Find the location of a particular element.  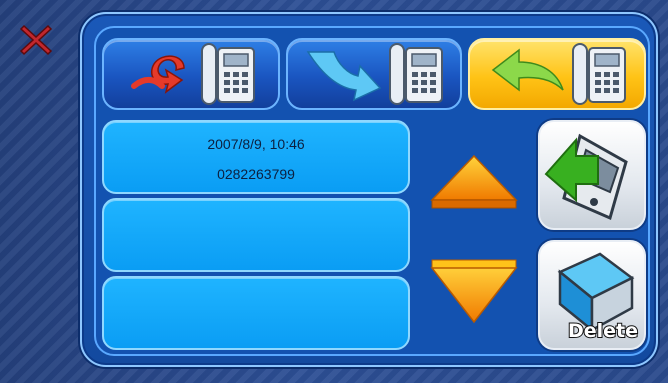

close-button is located at coordinates (36, 40).